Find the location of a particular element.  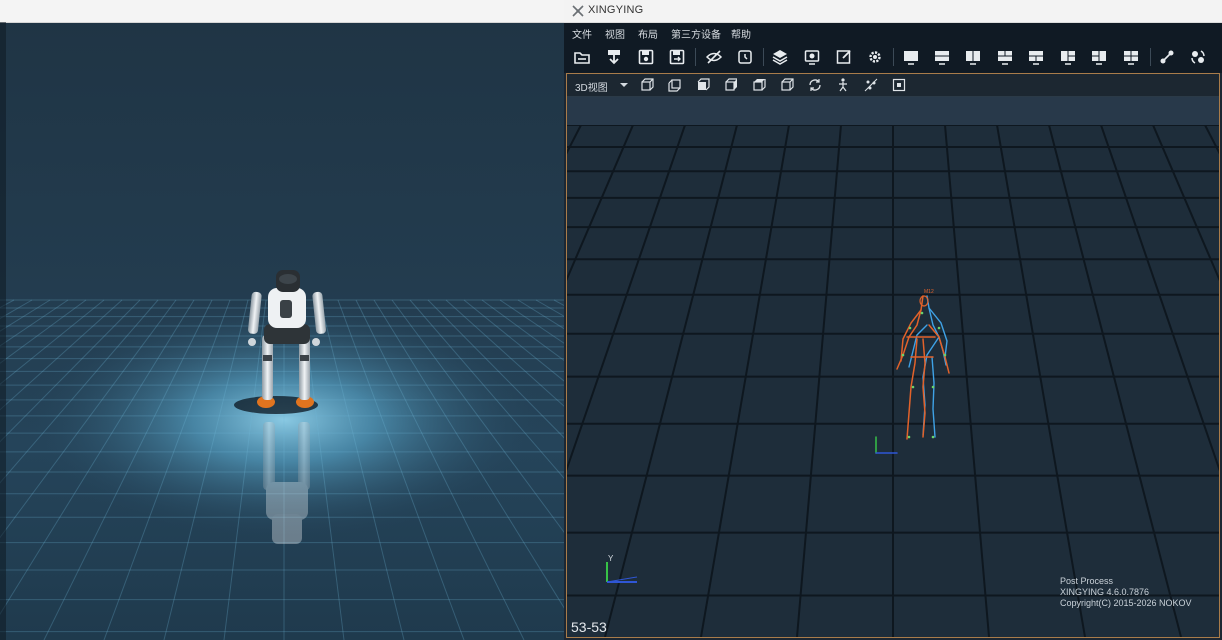

viewport-horizon-band is located at coordinates (893, 111).